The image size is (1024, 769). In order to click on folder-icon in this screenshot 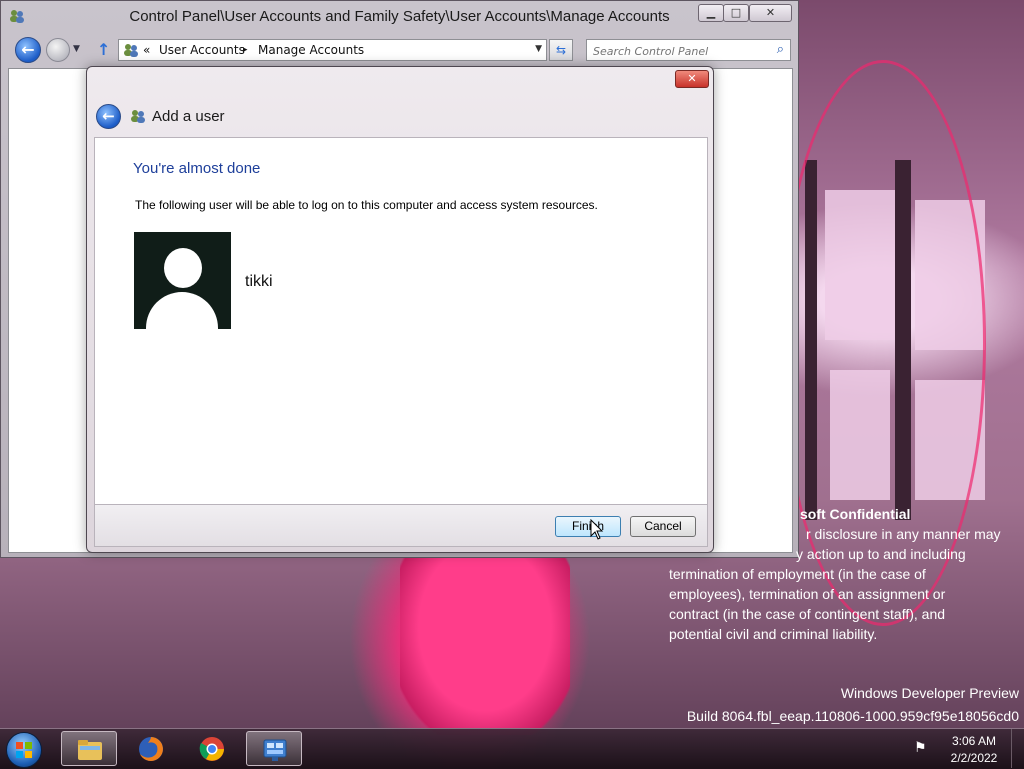, I will do `click(90, 750)`.